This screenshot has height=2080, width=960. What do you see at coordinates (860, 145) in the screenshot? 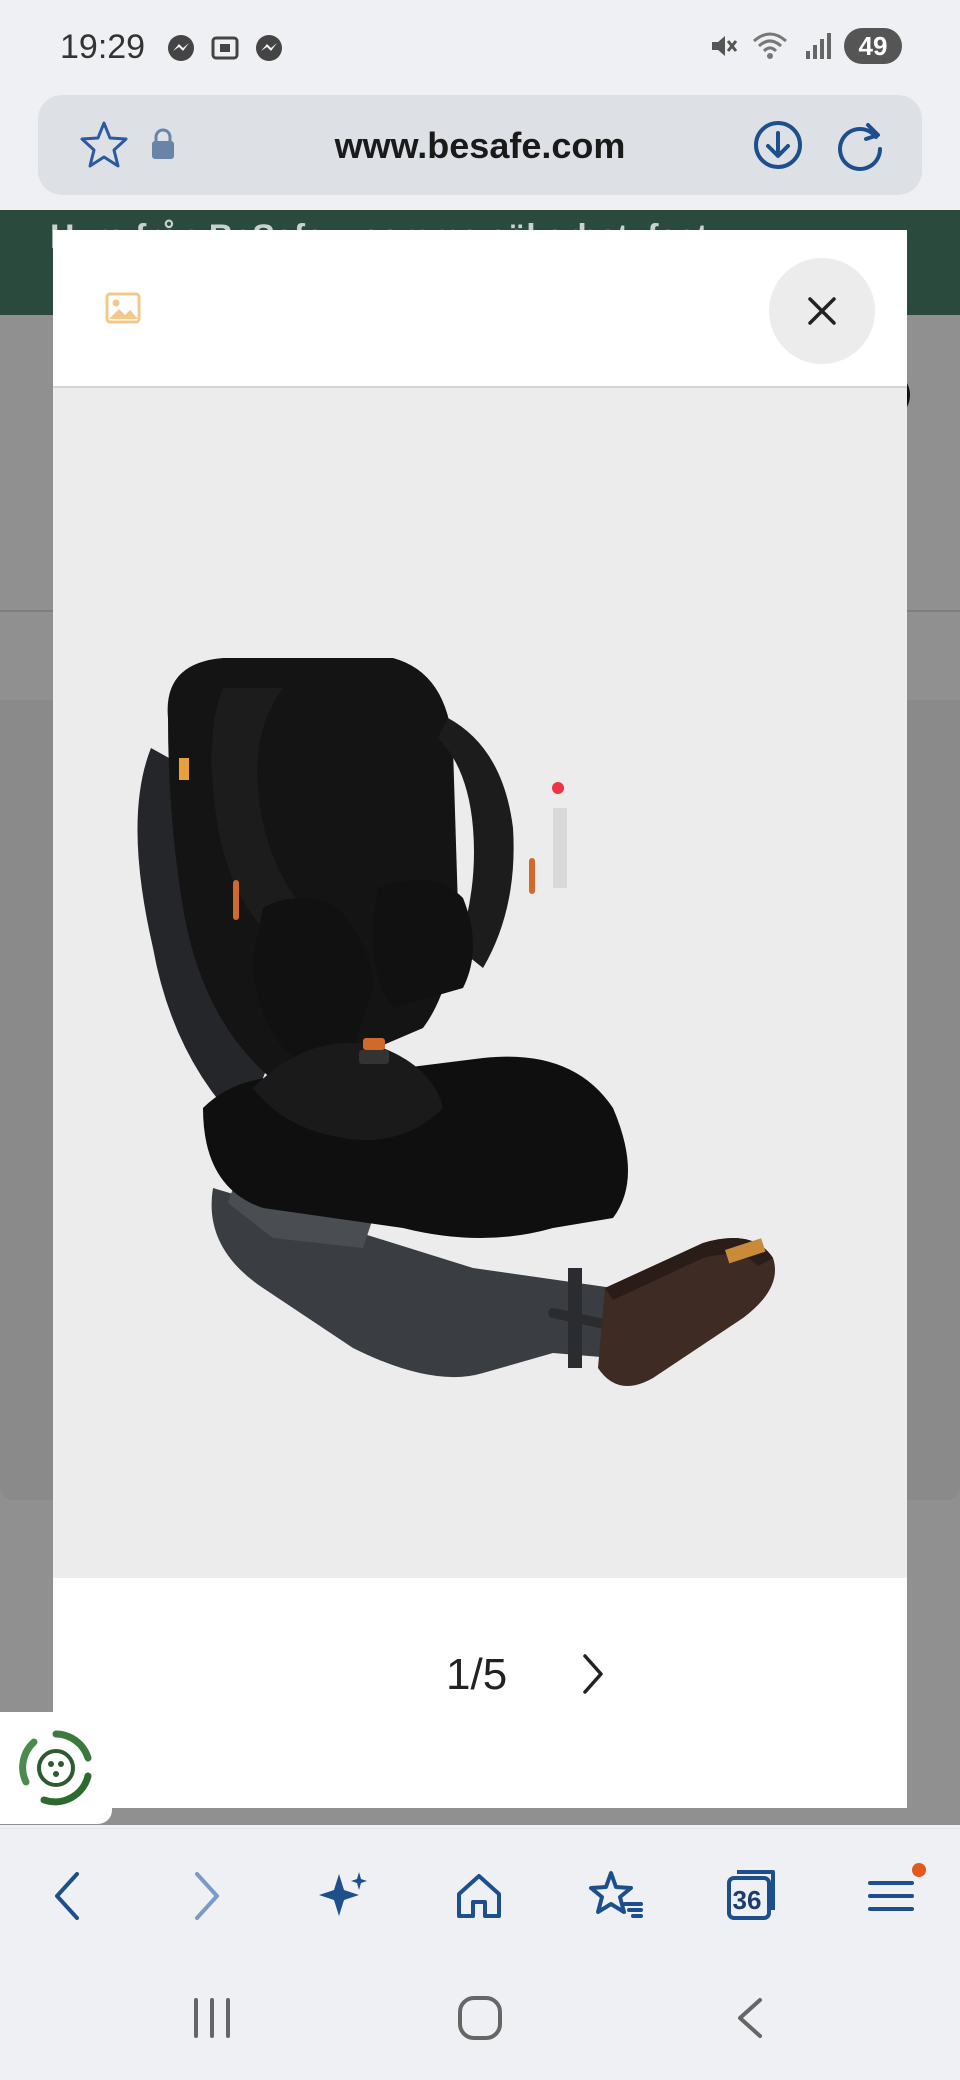
I see `reload-icon` at bounding box center [860, 145].